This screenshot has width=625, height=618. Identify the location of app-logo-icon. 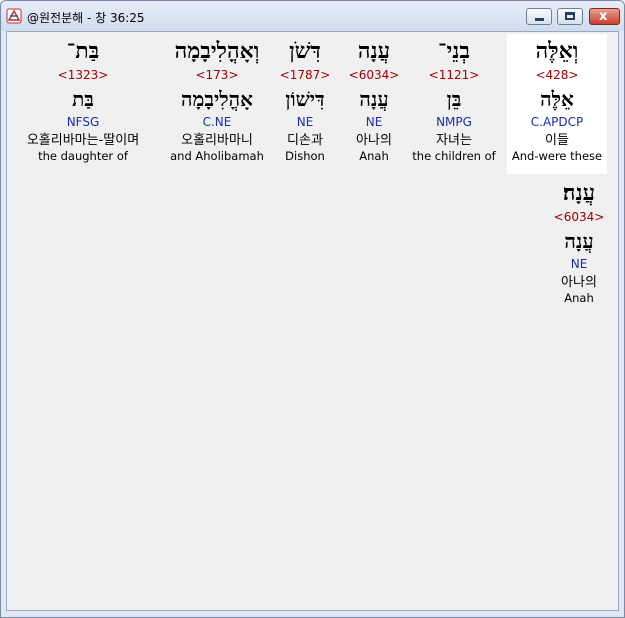
(14, 16).